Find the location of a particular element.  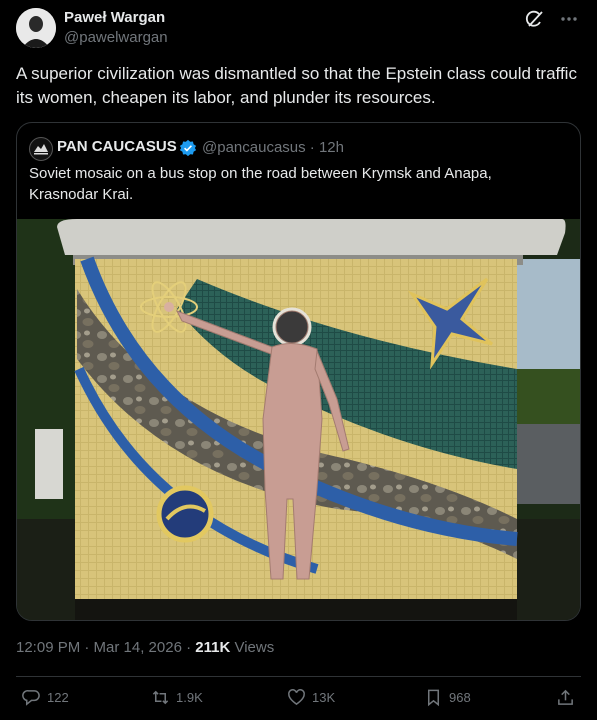

like-icon is located at coordinates (296, 697).